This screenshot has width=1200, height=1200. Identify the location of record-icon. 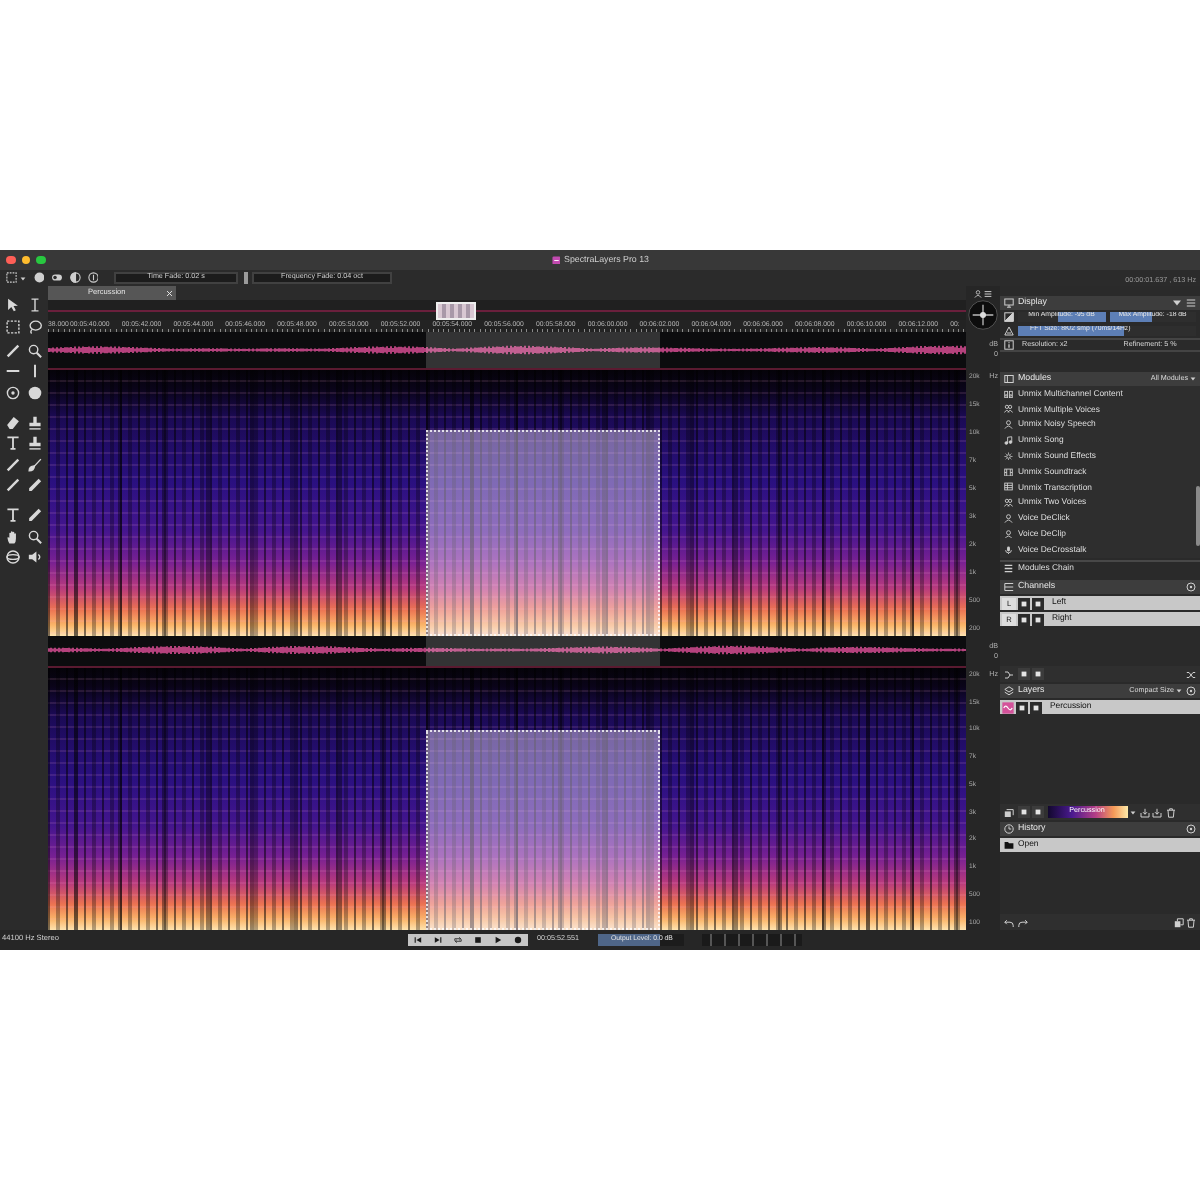
(517, 940).